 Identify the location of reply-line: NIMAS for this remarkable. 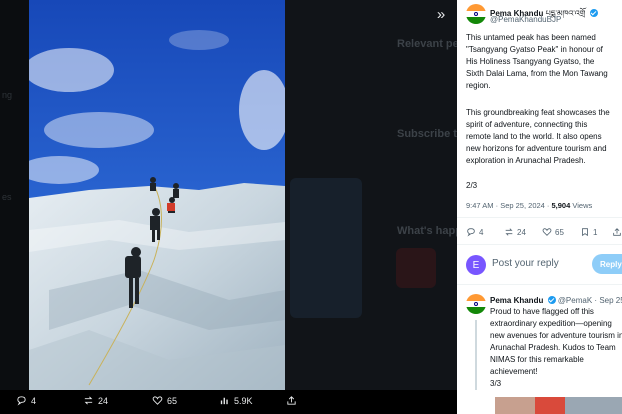
(537, 359).